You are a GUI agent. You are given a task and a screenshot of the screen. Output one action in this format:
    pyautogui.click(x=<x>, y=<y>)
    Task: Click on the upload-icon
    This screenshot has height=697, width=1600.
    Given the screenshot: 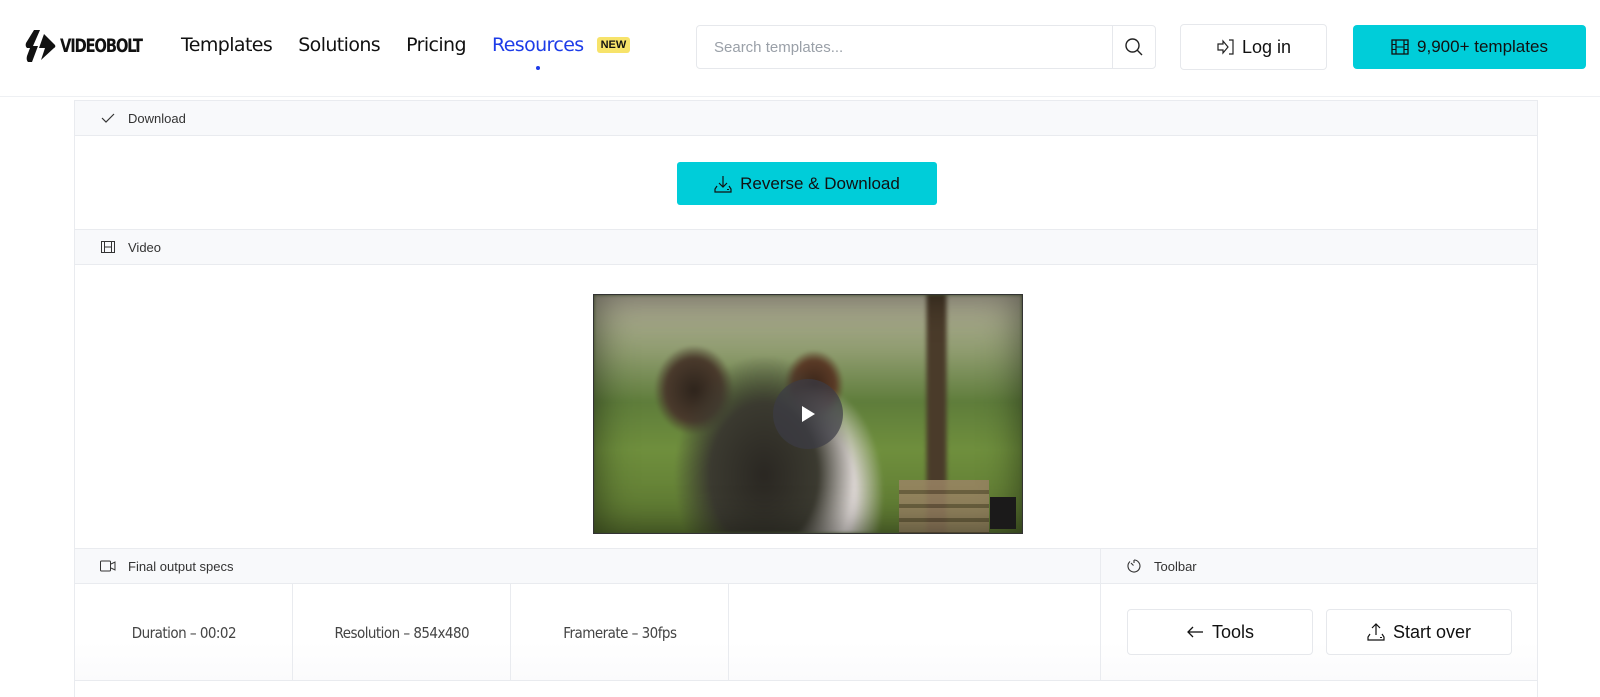 What is the action you would take?
    pyautogui.click(x=1376, y=632)
    